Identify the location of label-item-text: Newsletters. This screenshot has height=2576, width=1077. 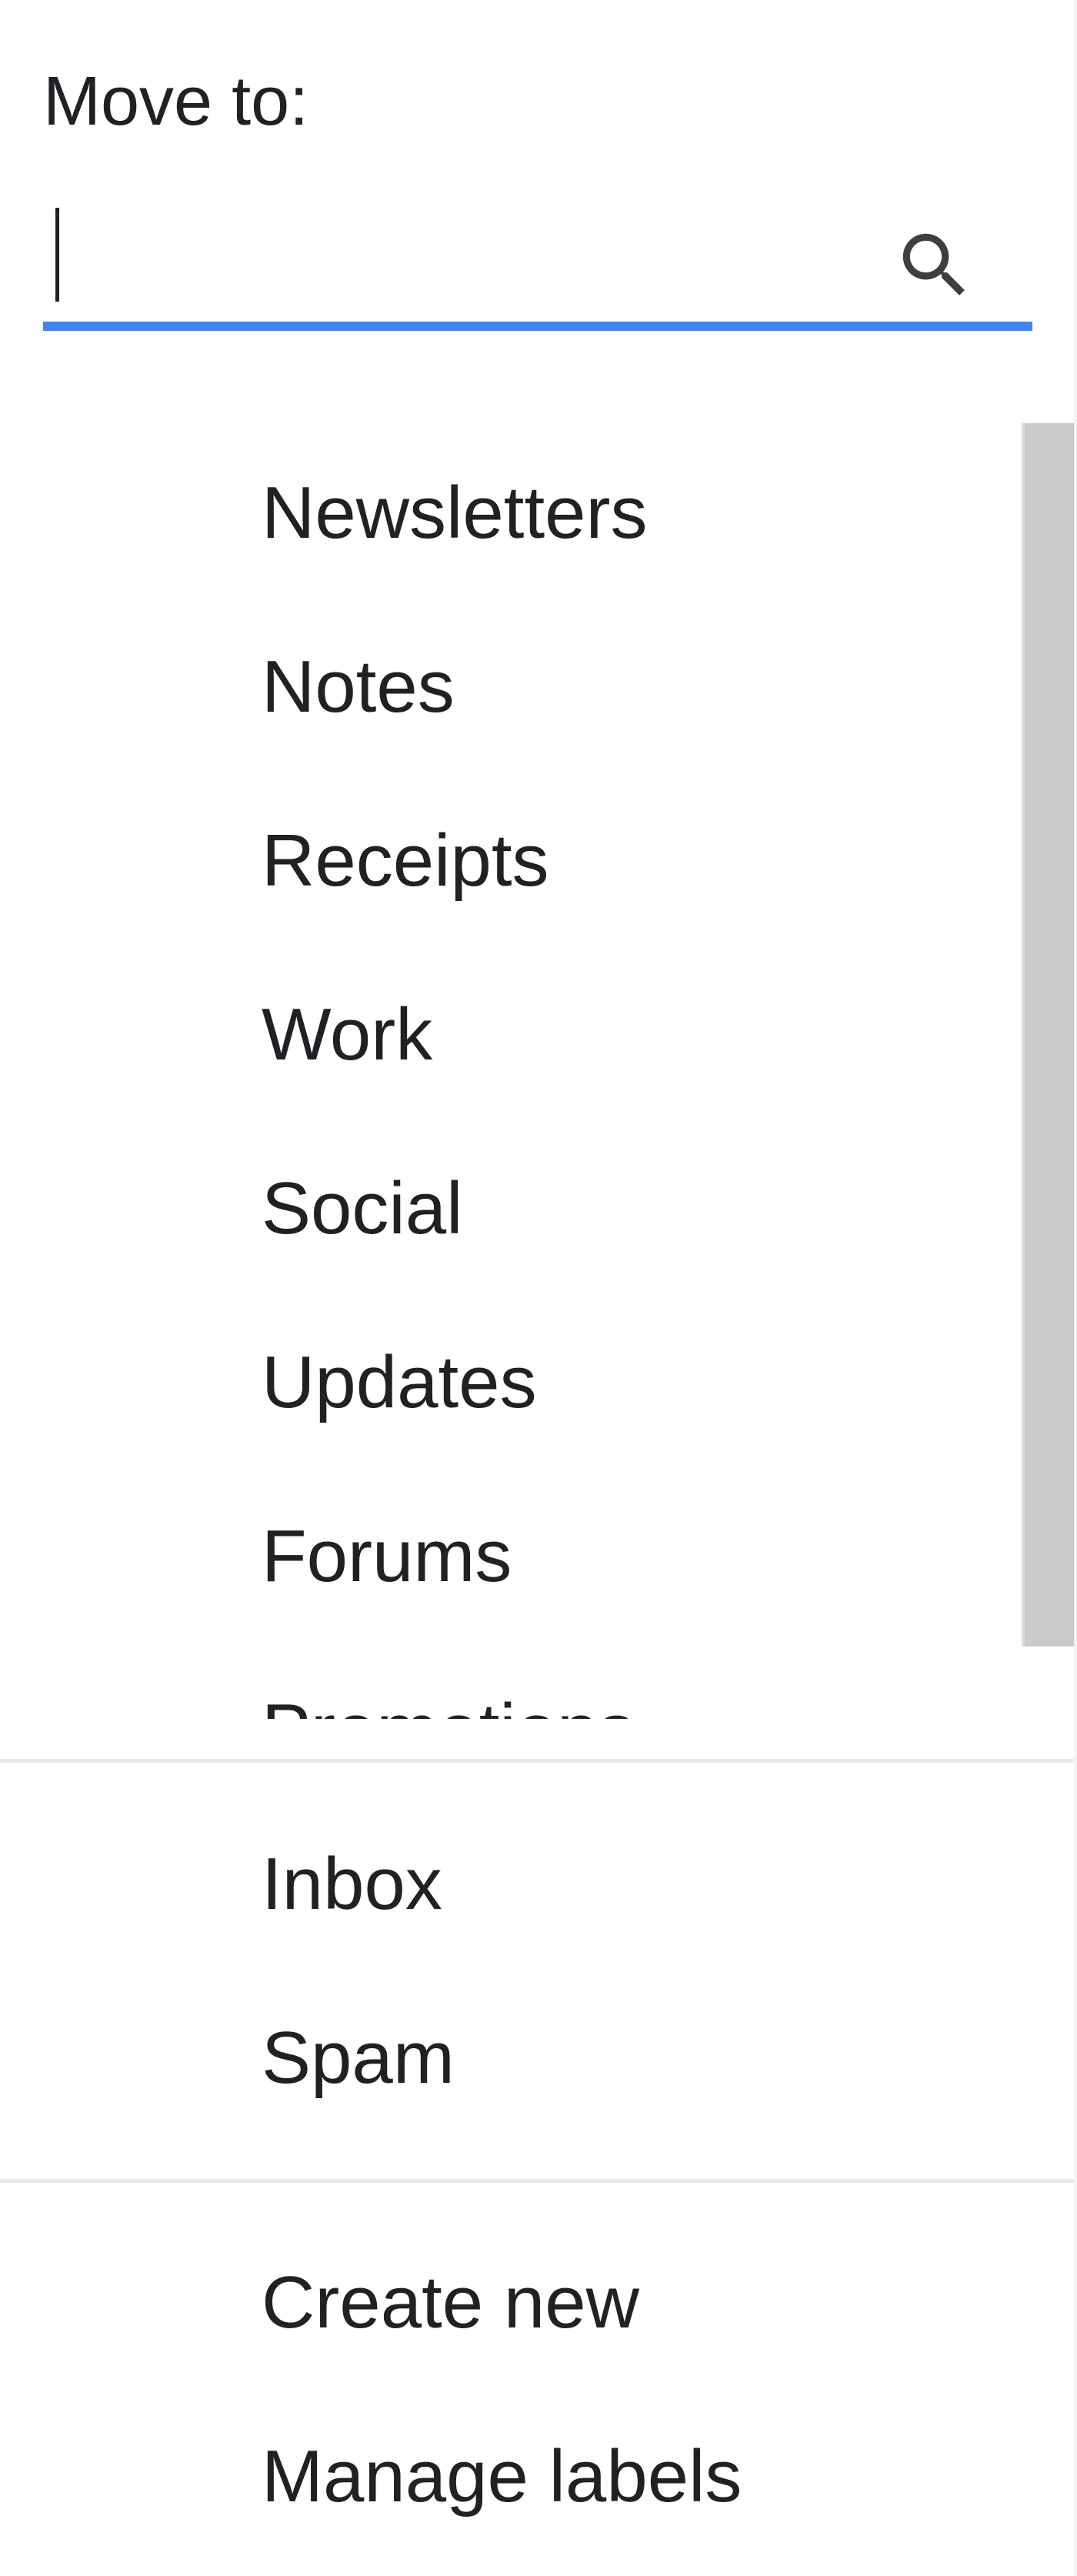
(455, 513).